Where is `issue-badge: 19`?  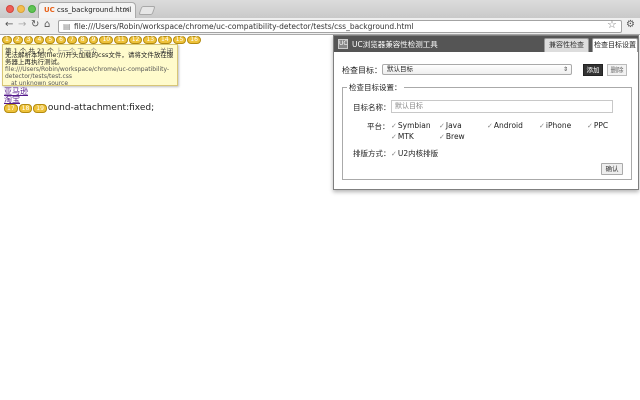 issue-badge: 19 is located at coordinates (40, 108).